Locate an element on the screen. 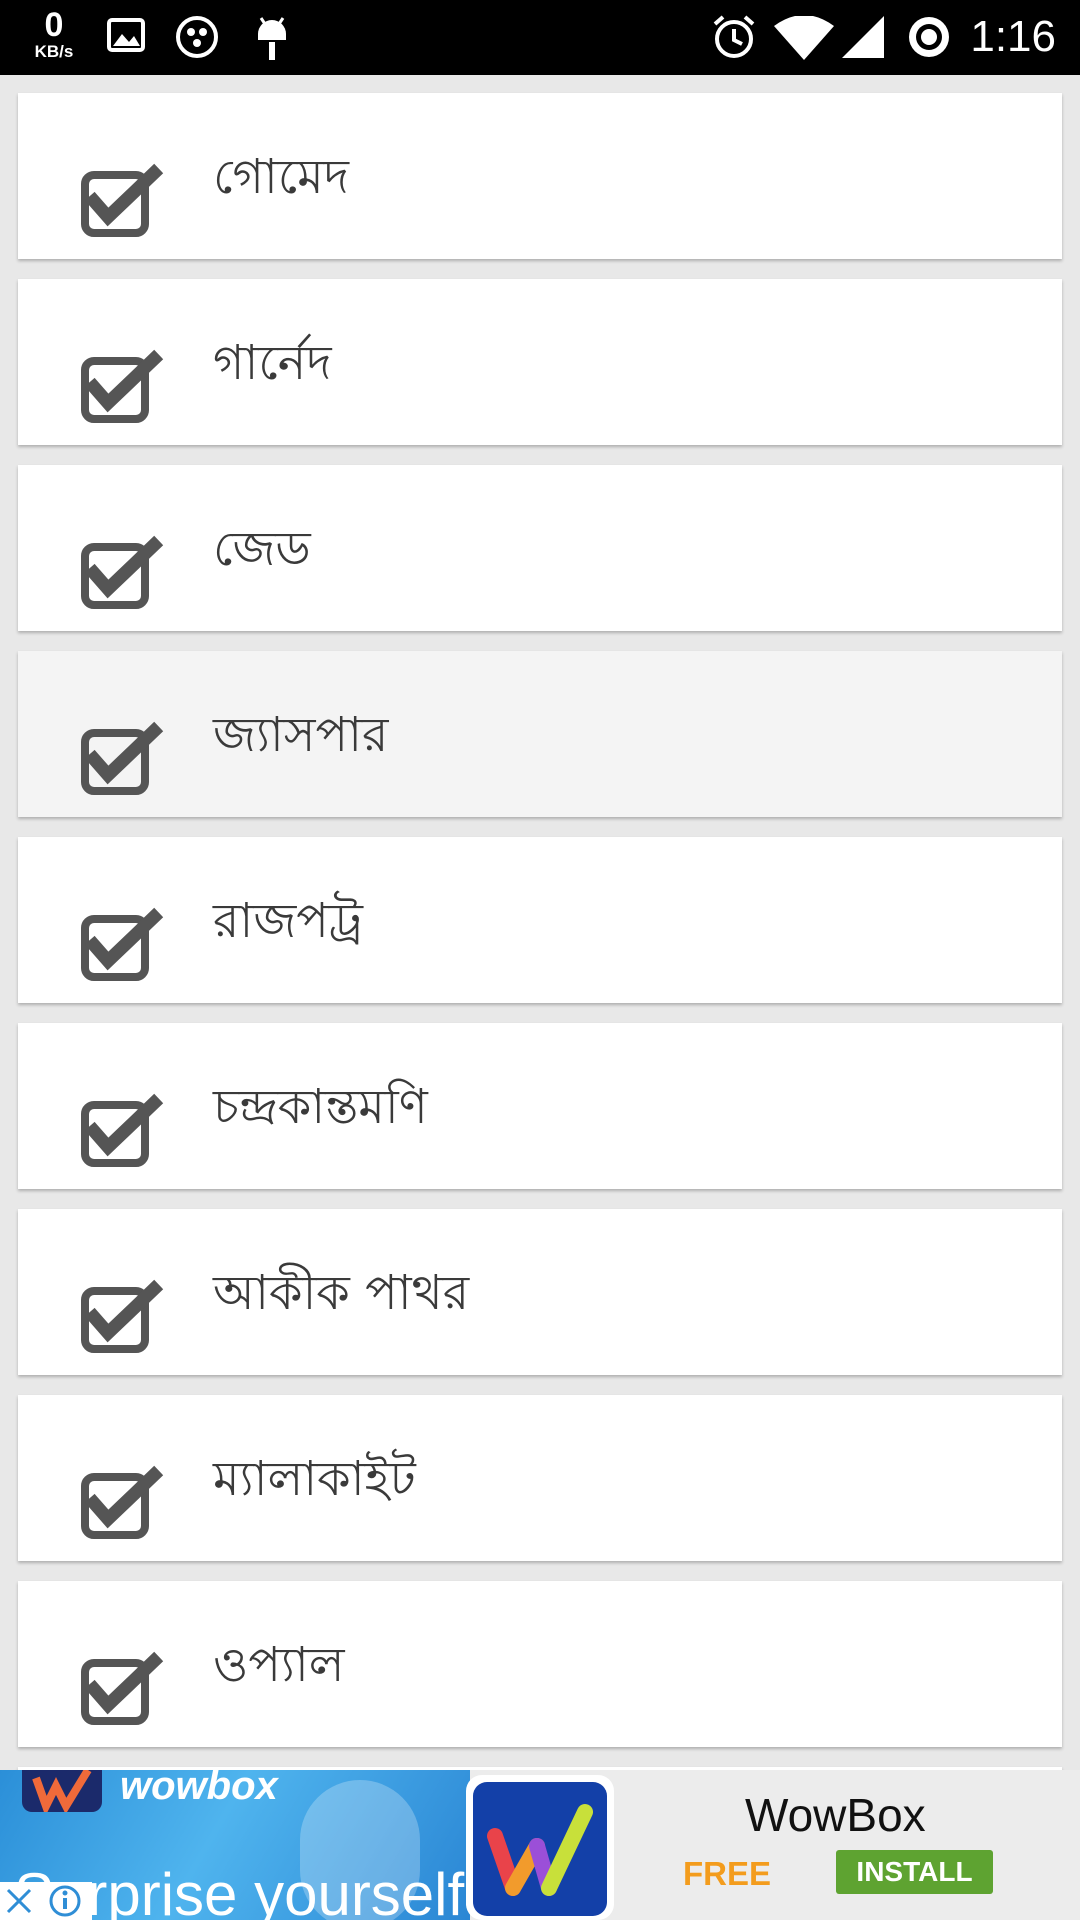 The image size is (1080, 1920). list-item: ম্যালাকাইট is located at coordinates (540, 1478).